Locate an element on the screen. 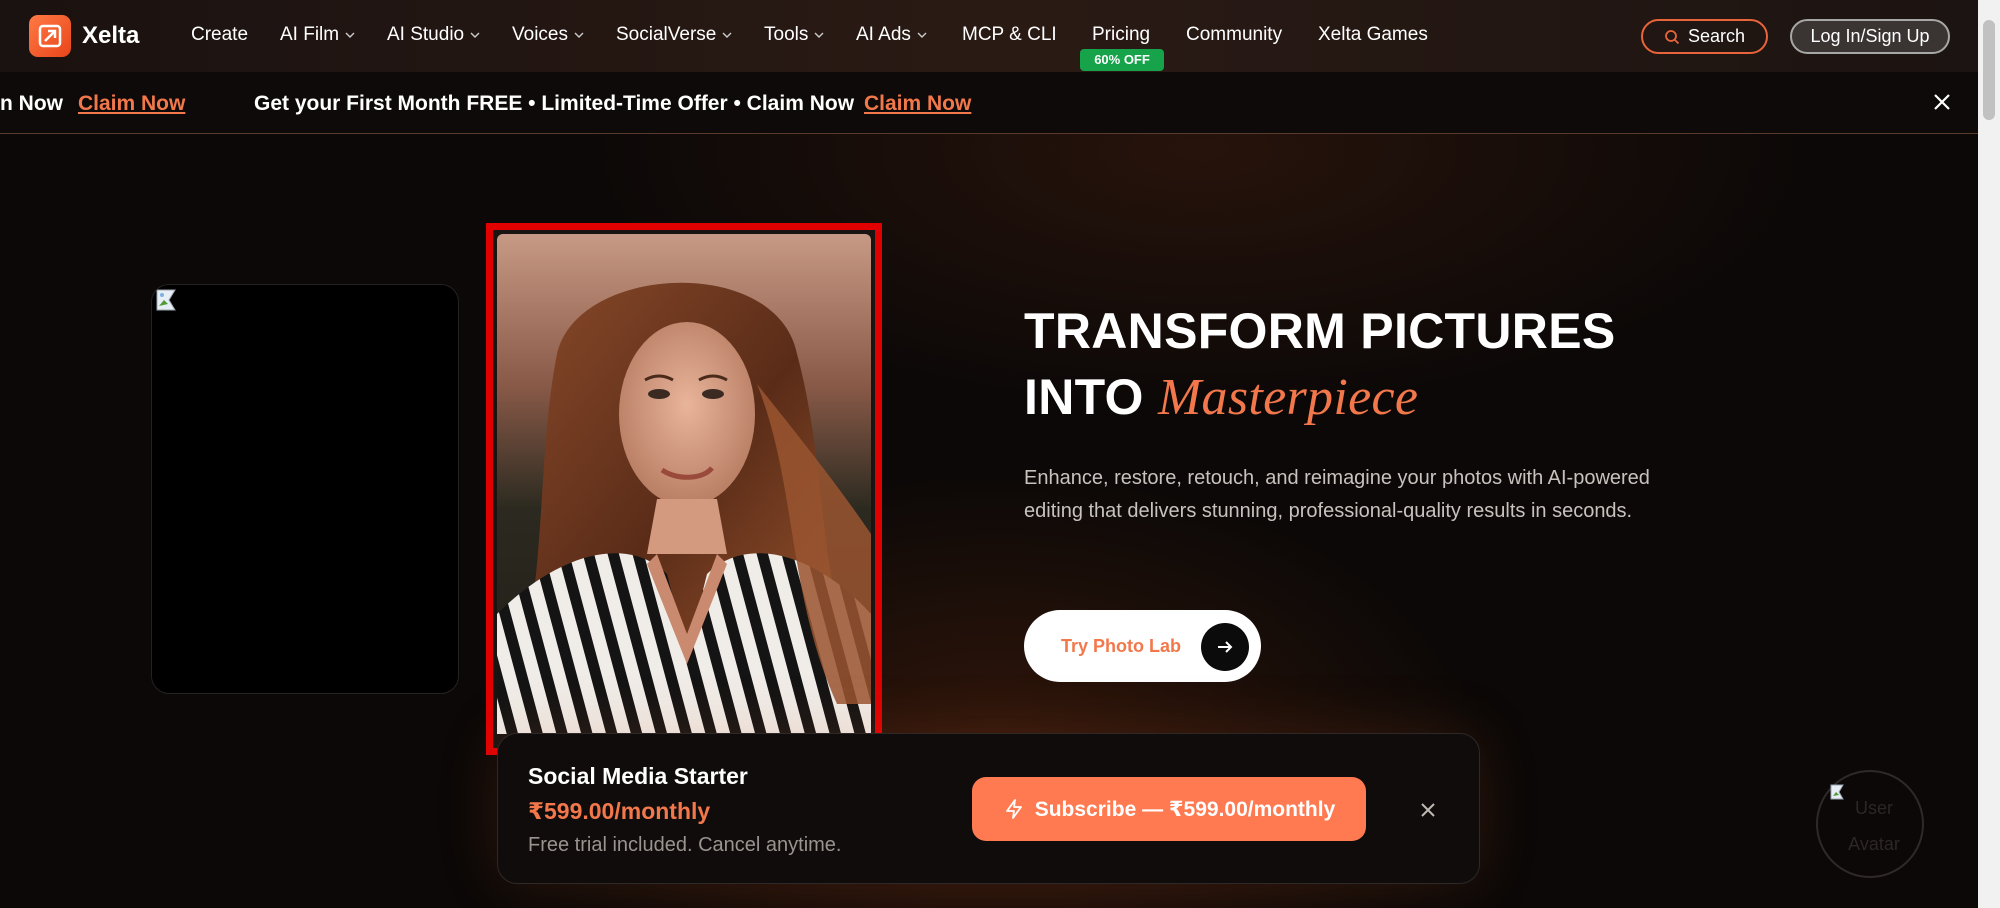 The width and height of the screenshot is (2000, 908). highlighted-photo-card is located at coordinates (684, 489).